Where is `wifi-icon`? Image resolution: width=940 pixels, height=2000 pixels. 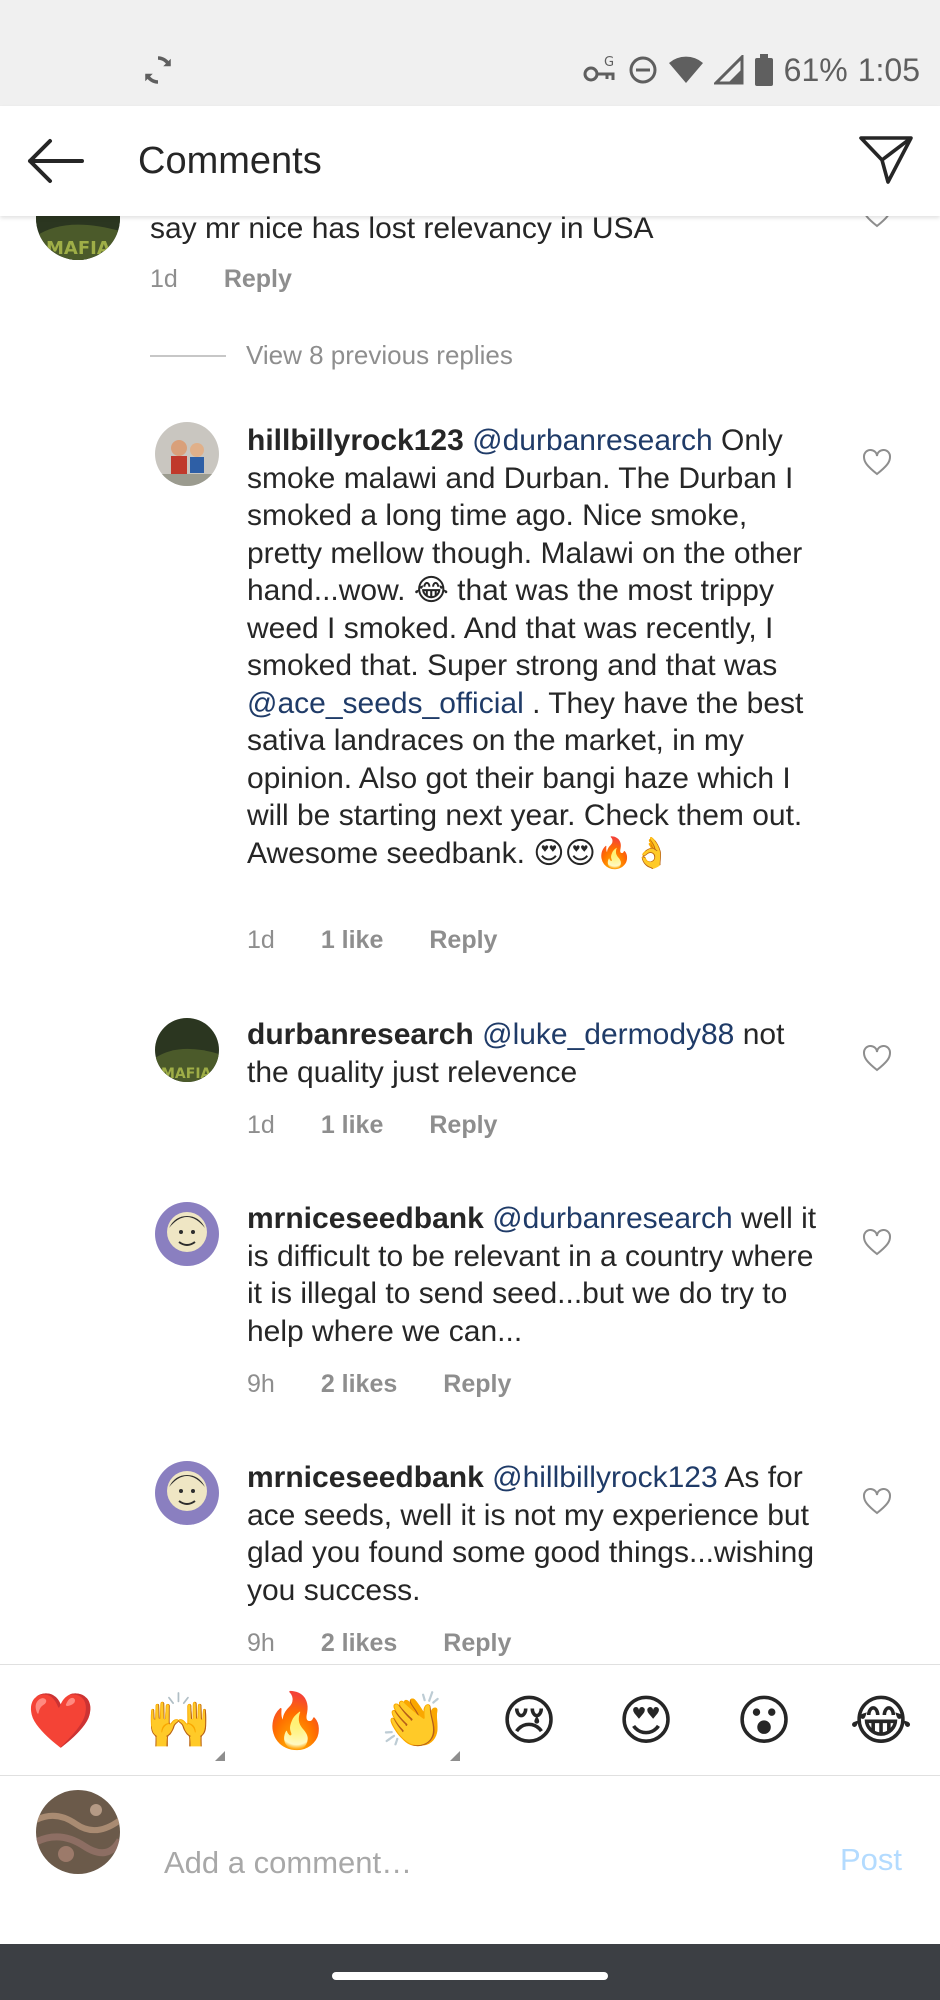
wifi-icon is located at coordinates (685, 69).